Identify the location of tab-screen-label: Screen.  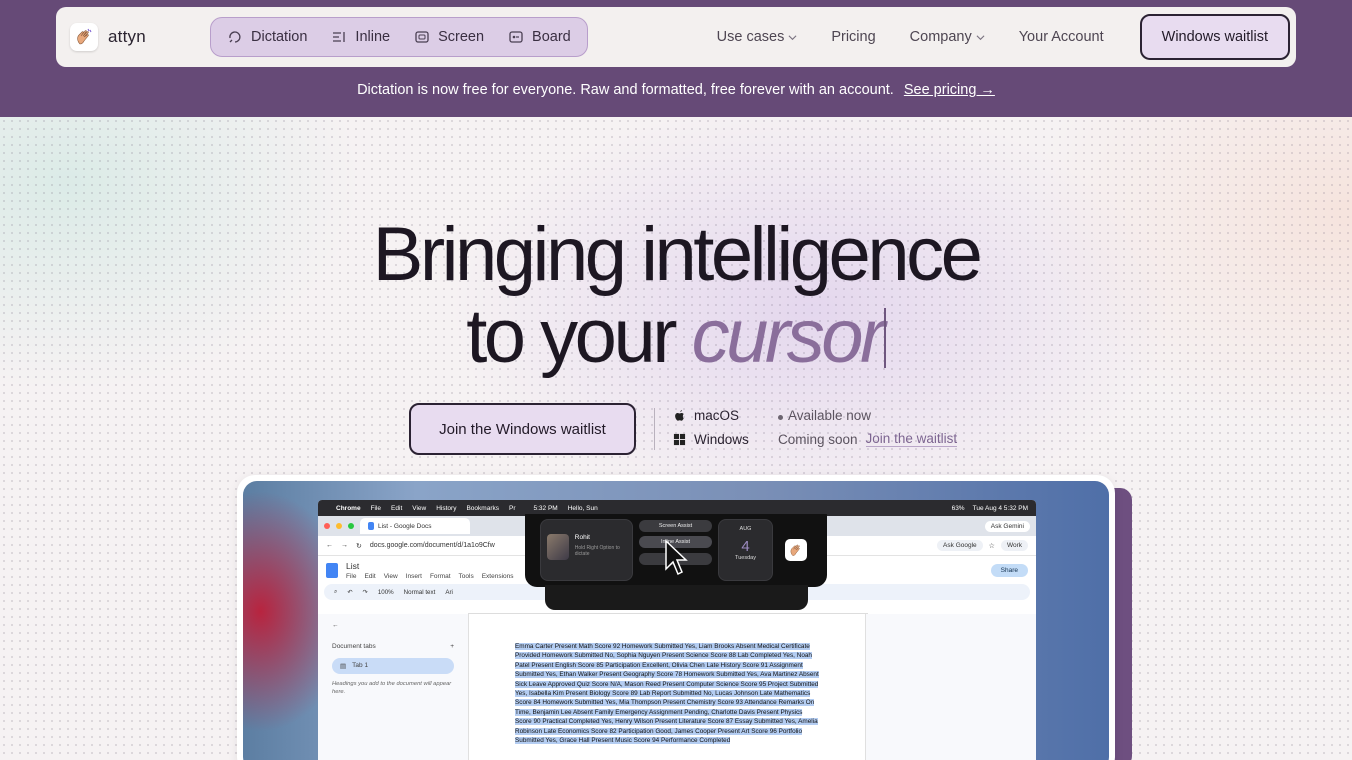
(461, 37).